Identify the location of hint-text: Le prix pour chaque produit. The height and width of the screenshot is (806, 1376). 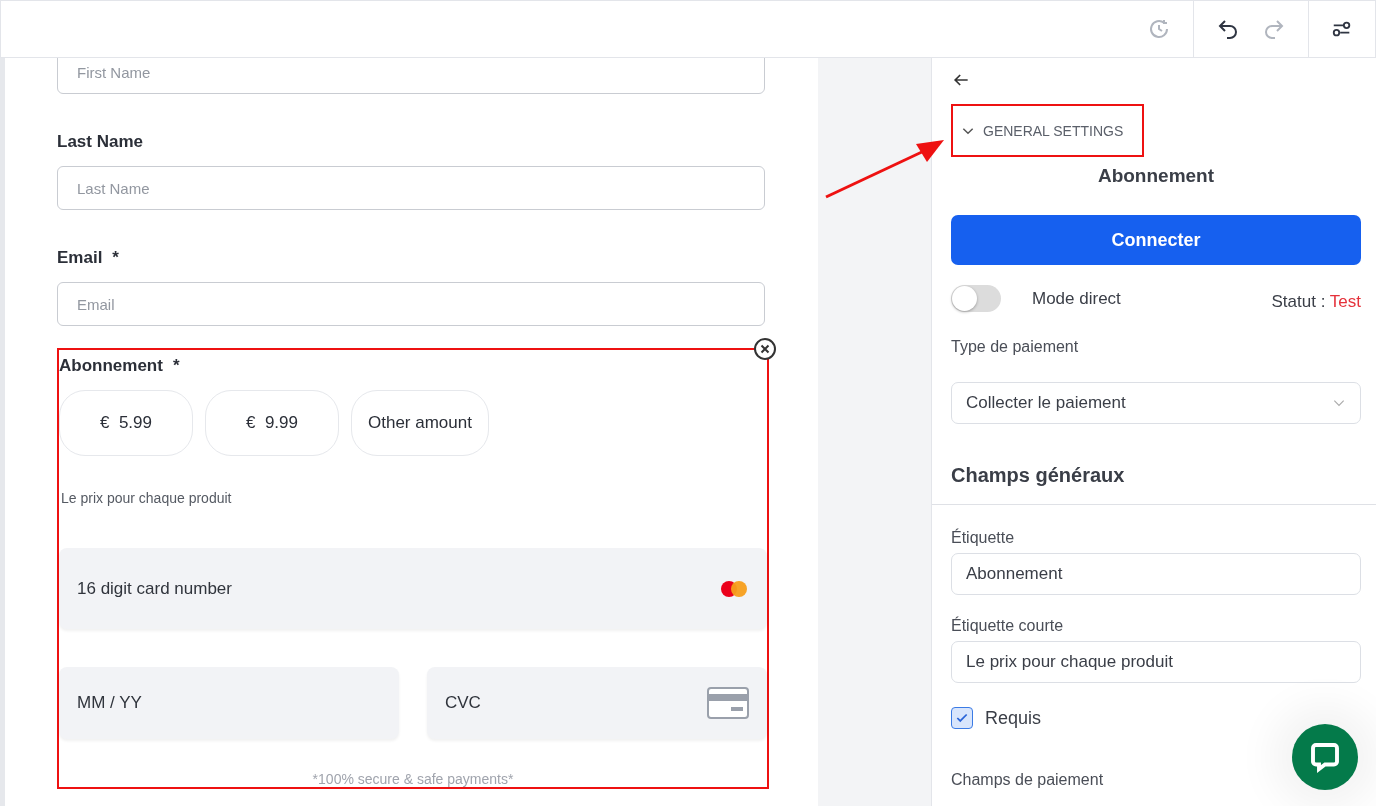
(147, 498).